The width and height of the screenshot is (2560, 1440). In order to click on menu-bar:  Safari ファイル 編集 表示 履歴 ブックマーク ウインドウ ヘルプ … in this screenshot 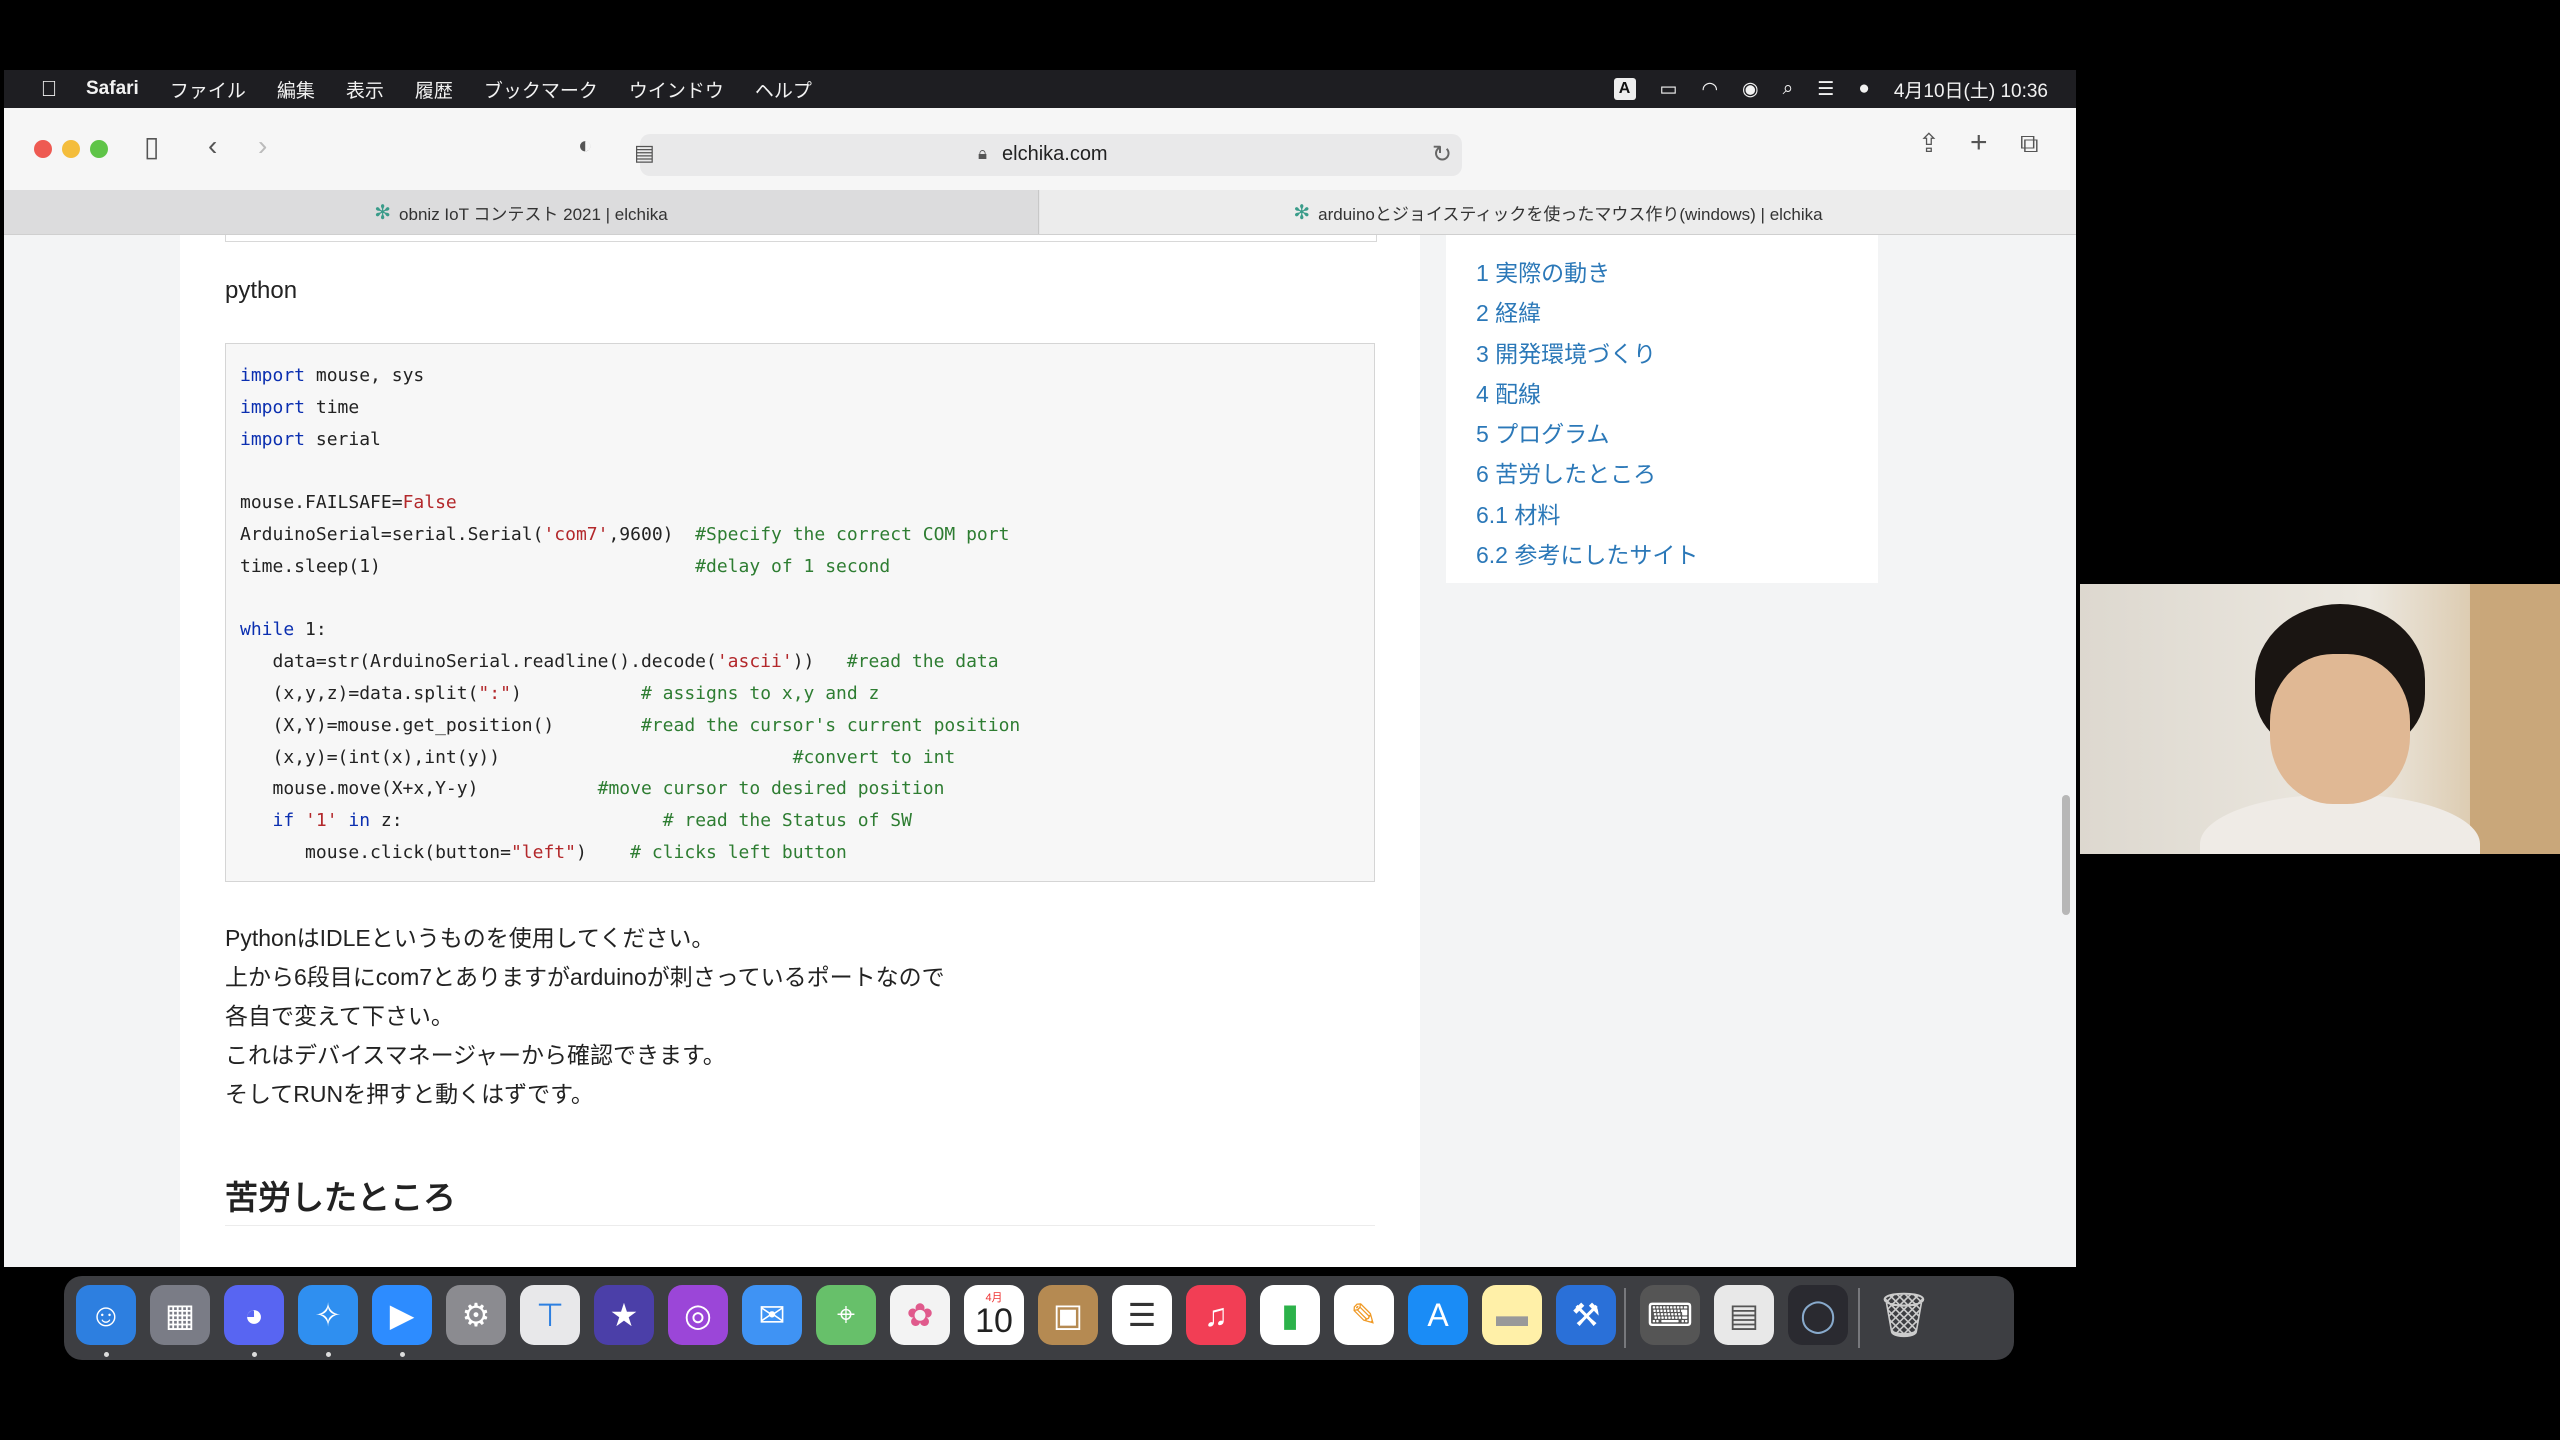, I will do `click(1040, 89)`.